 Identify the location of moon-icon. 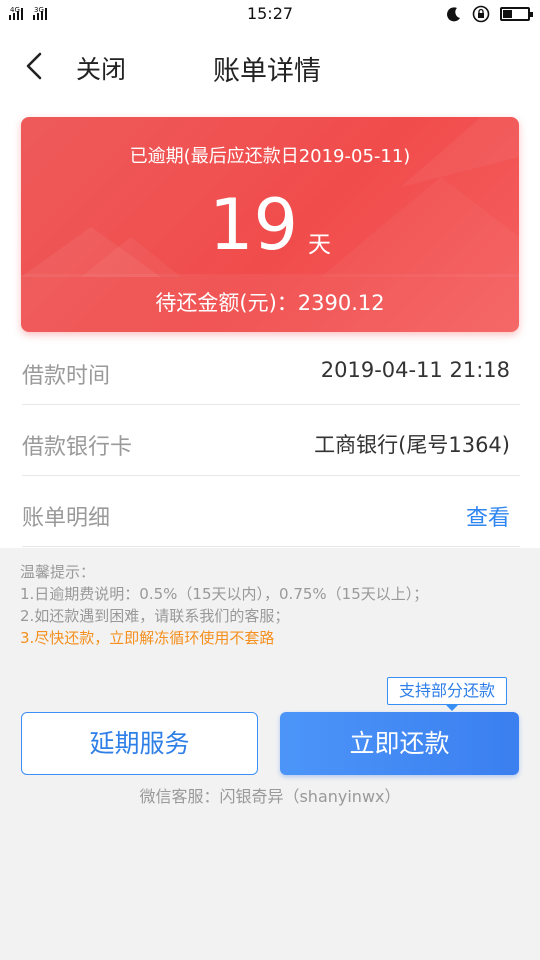
(453, 14).